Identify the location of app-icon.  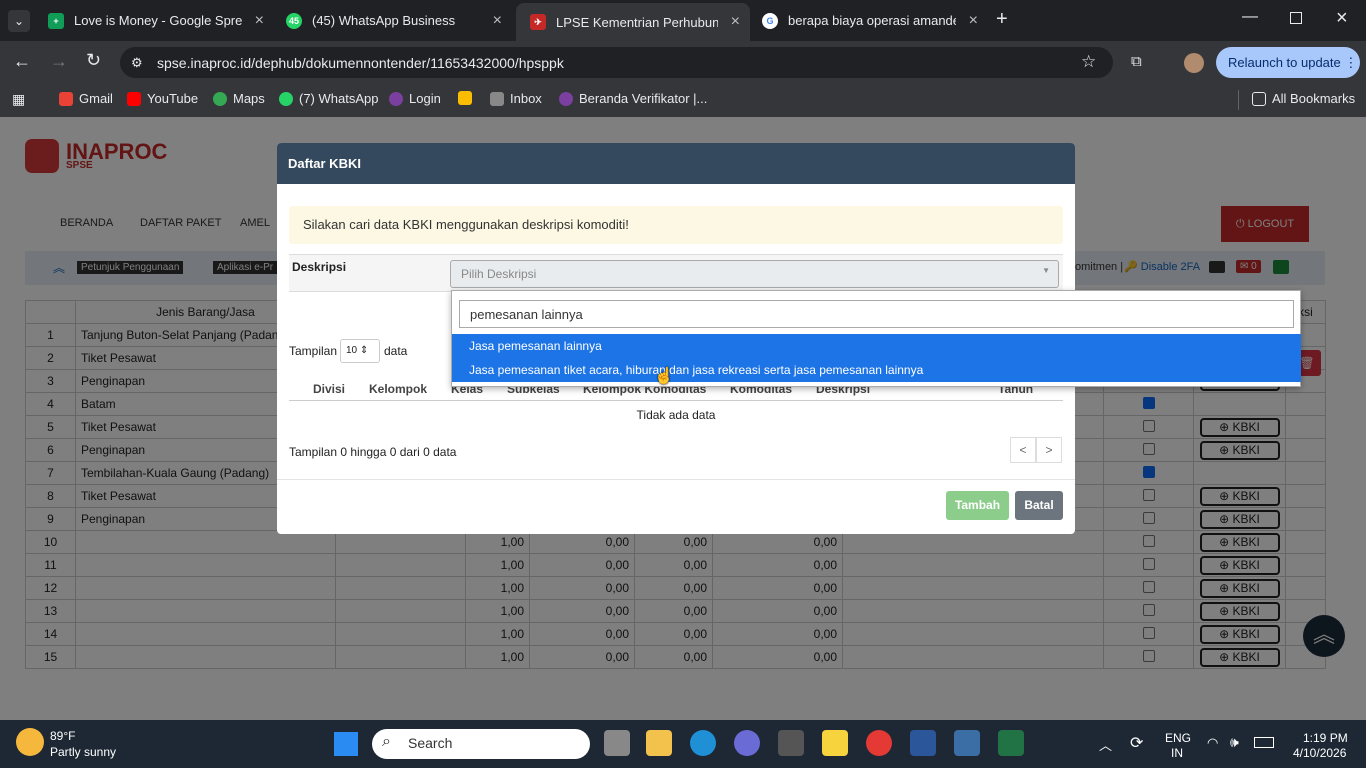
(747, 743).